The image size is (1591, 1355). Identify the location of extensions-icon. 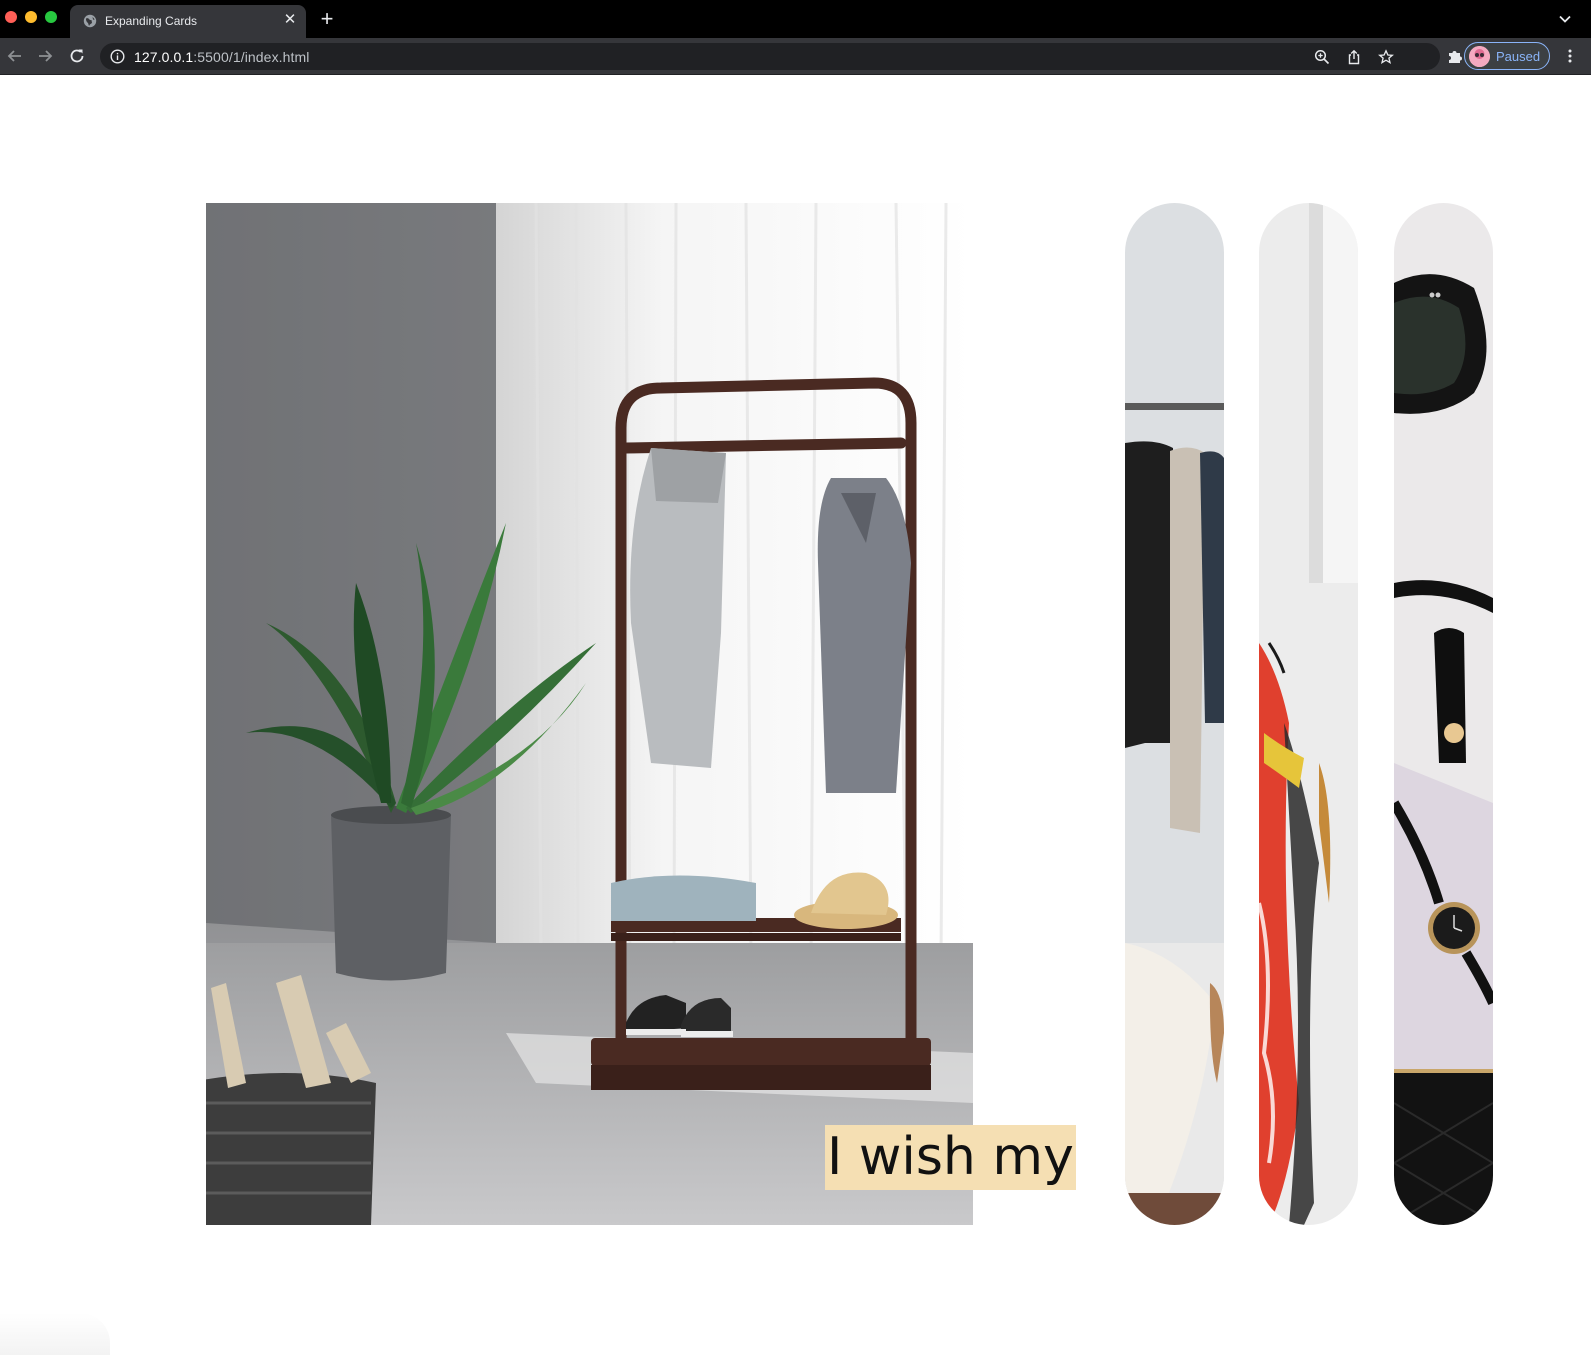
(1455, 56).